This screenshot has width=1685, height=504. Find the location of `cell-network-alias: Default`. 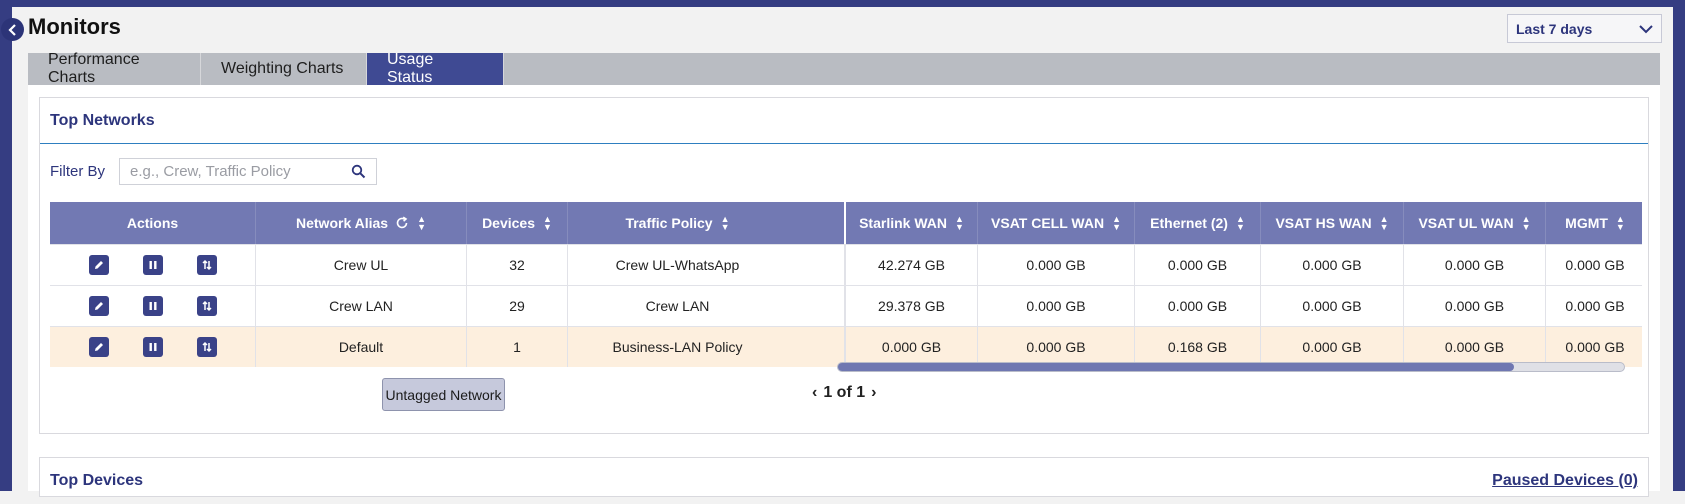

cell-network-alias: Default is located at coordinates (361, 347).